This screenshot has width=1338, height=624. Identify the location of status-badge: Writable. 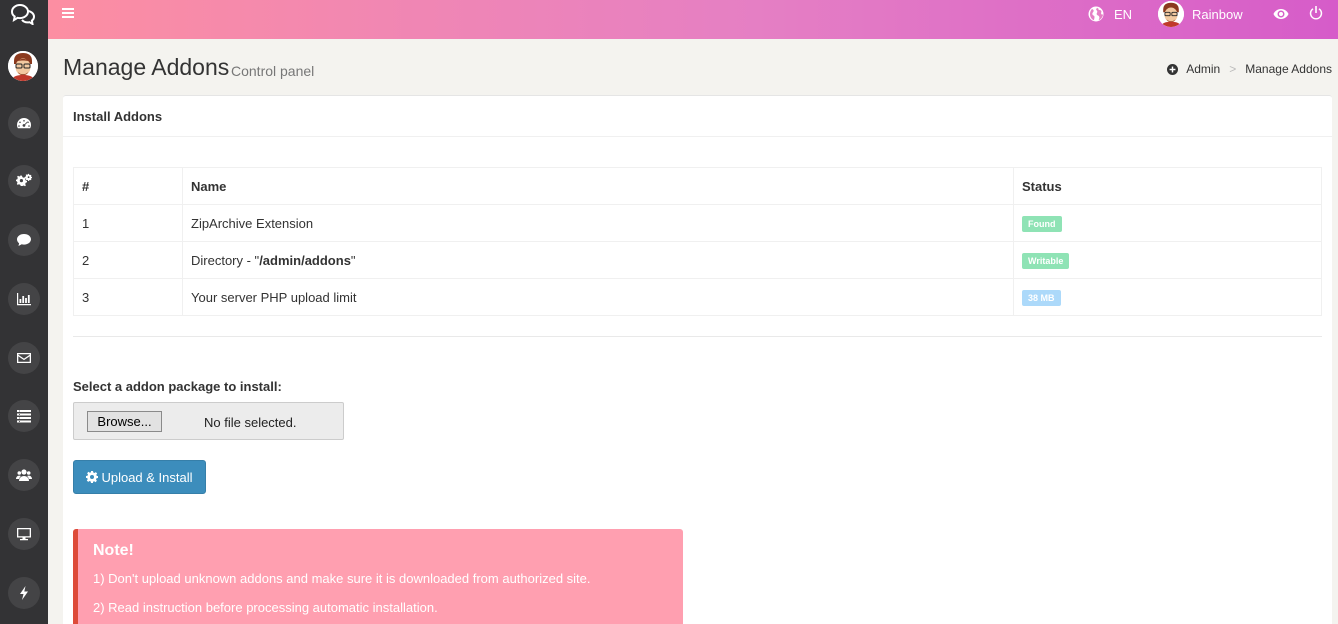
(1046, 260).